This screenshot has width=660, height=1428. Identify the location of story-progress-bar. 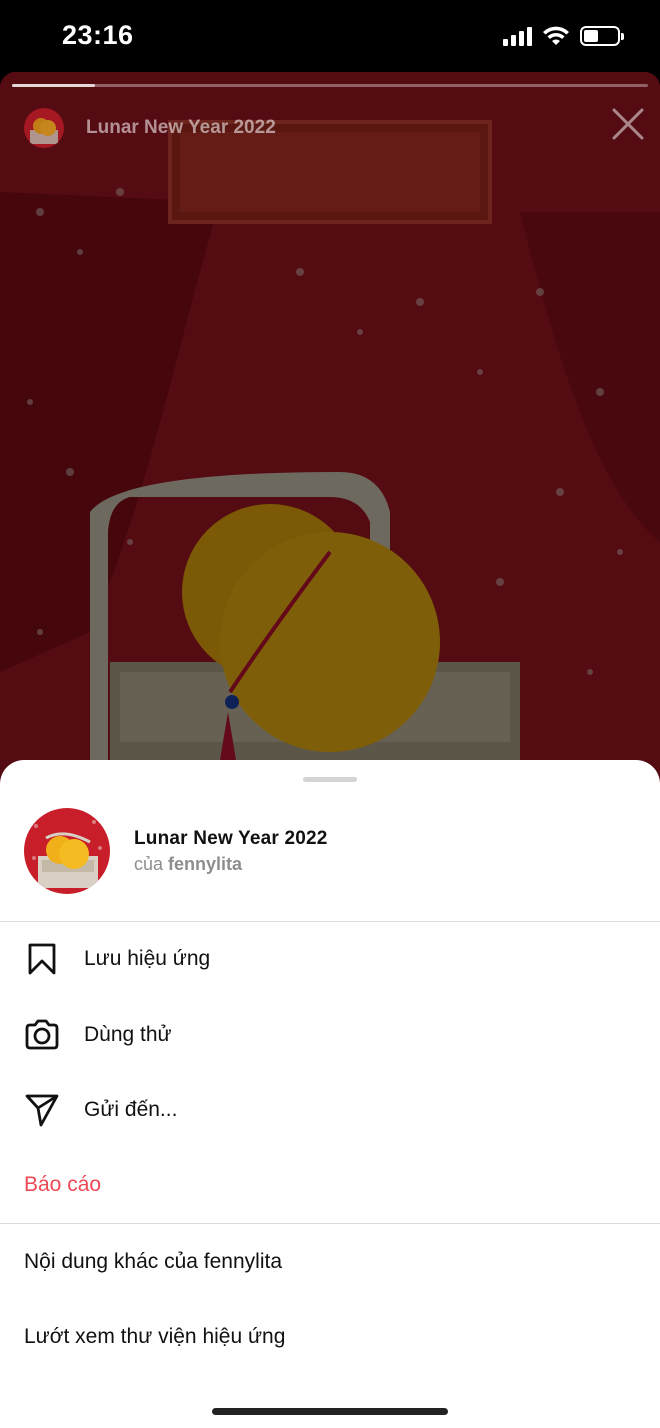
(330, 85).